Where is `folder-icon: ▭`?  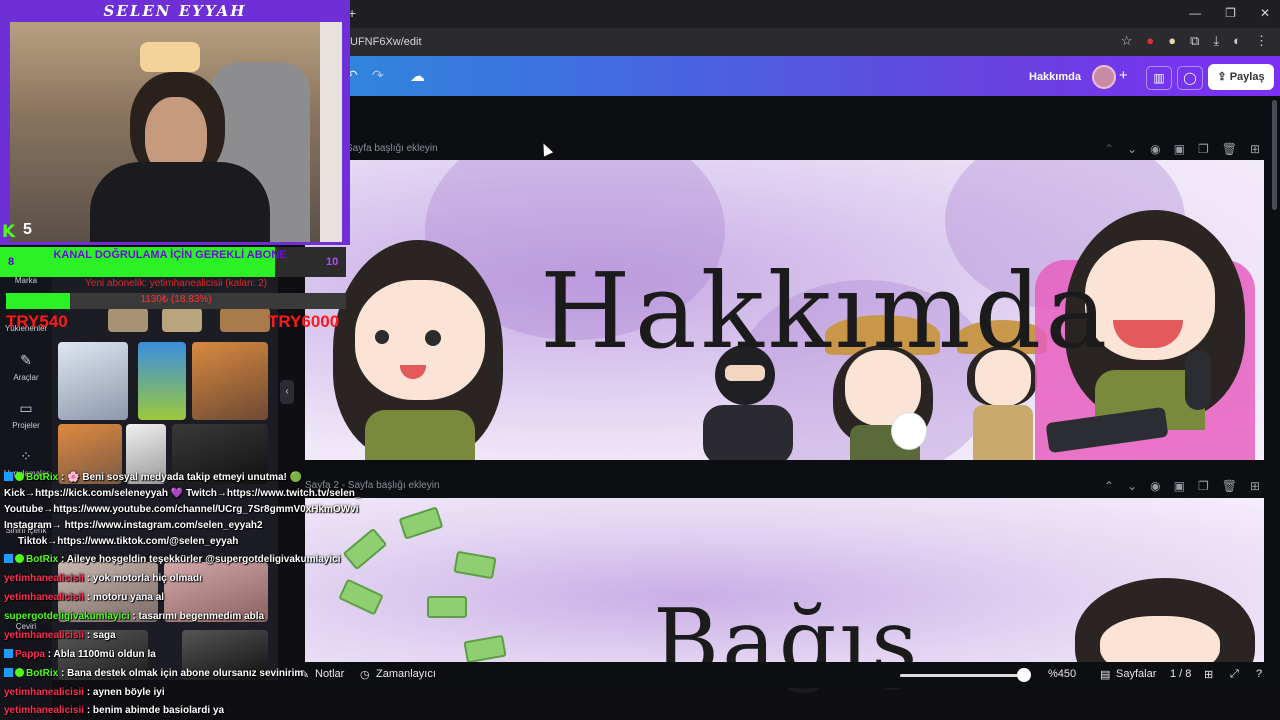
folder-icon: ▭ is located at coordinates (26, 408).